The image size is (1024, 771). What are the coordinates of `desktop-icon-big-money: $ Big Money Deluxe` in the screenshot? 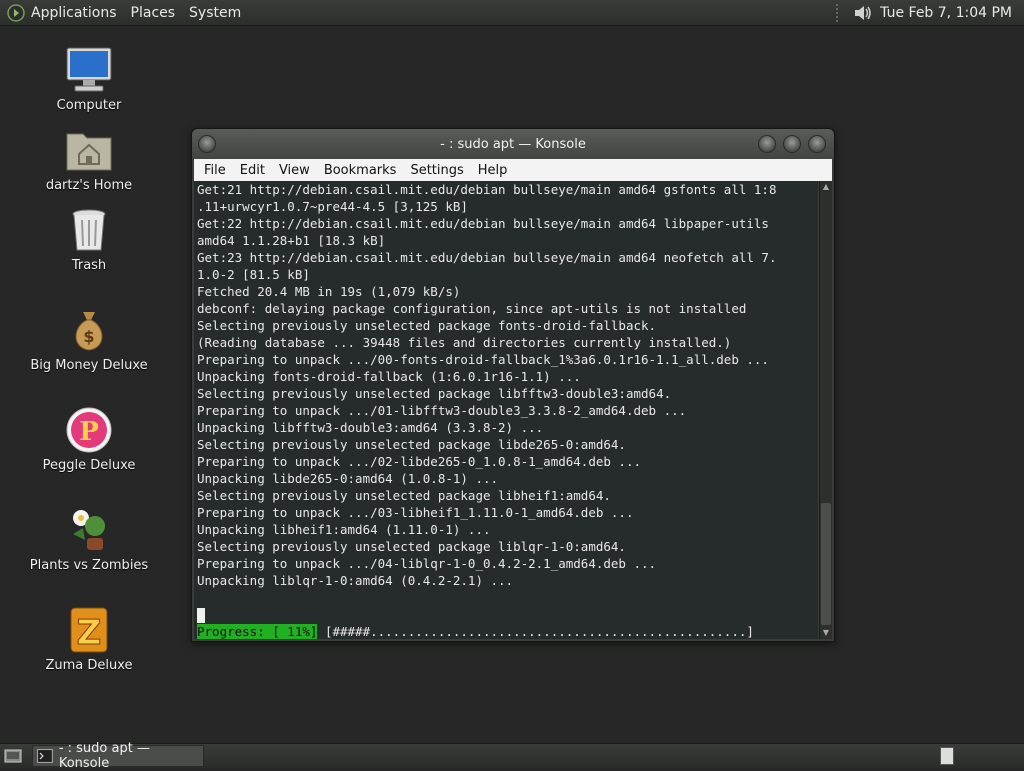 It's located at (89, 338).